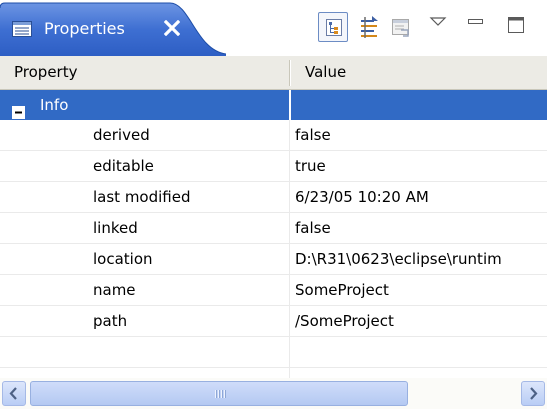  What do you see at coordinates (145, 72) in the screenshot?
I see `column-header-property: Property` at bounding box center [145, 72].